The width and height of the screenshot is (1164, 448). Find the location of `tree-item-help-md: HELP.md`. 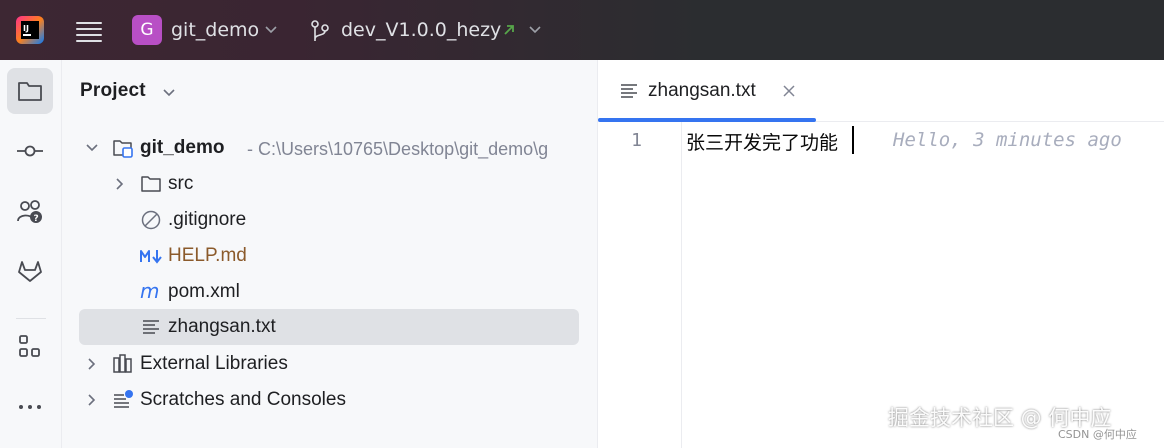

tree-item-help-md: HELP.md is located at coordinates (329, 256).